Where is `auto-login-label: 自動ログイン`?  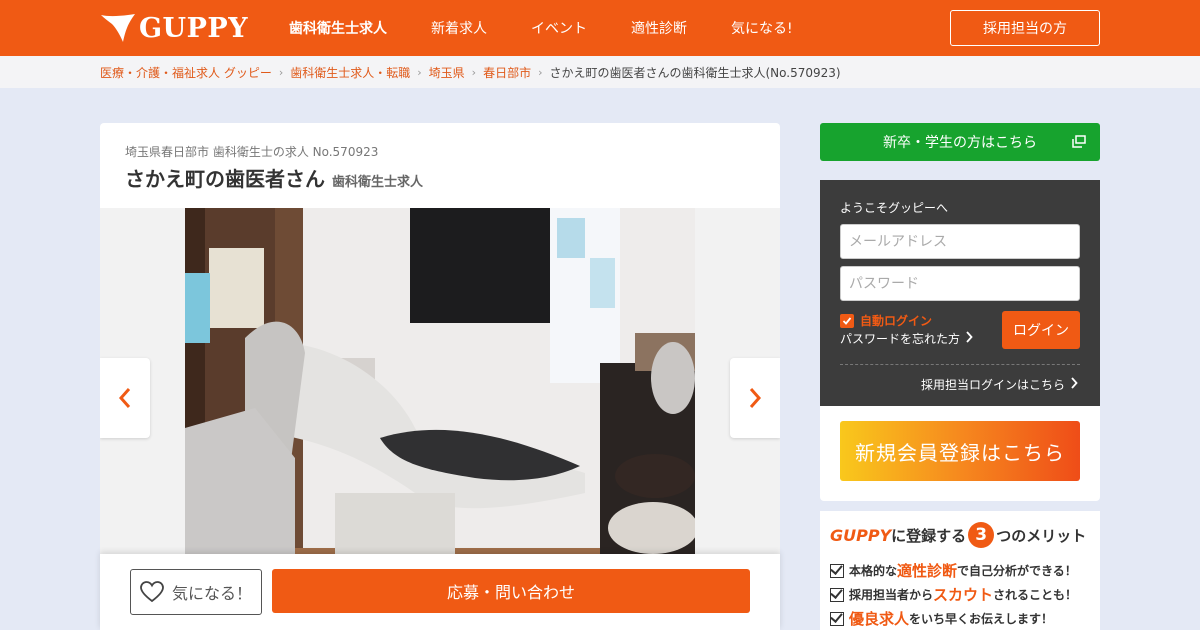 auto-login-label: 自動ログイン is located at coordinates (896, 321).